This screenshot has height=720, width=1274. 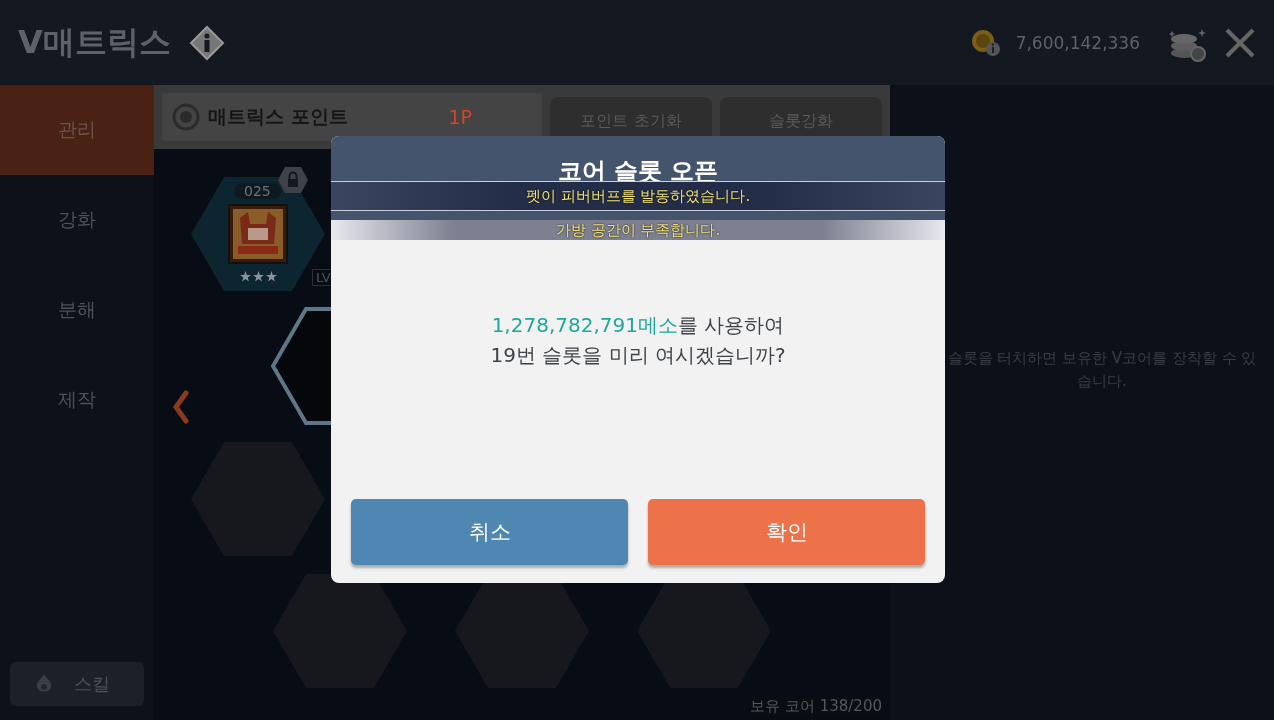 What do you see at coordinates (1077, 42) in the screenshot?
I see `meso-amount: 7,600,142,336` at bounding box center [1077, 42].